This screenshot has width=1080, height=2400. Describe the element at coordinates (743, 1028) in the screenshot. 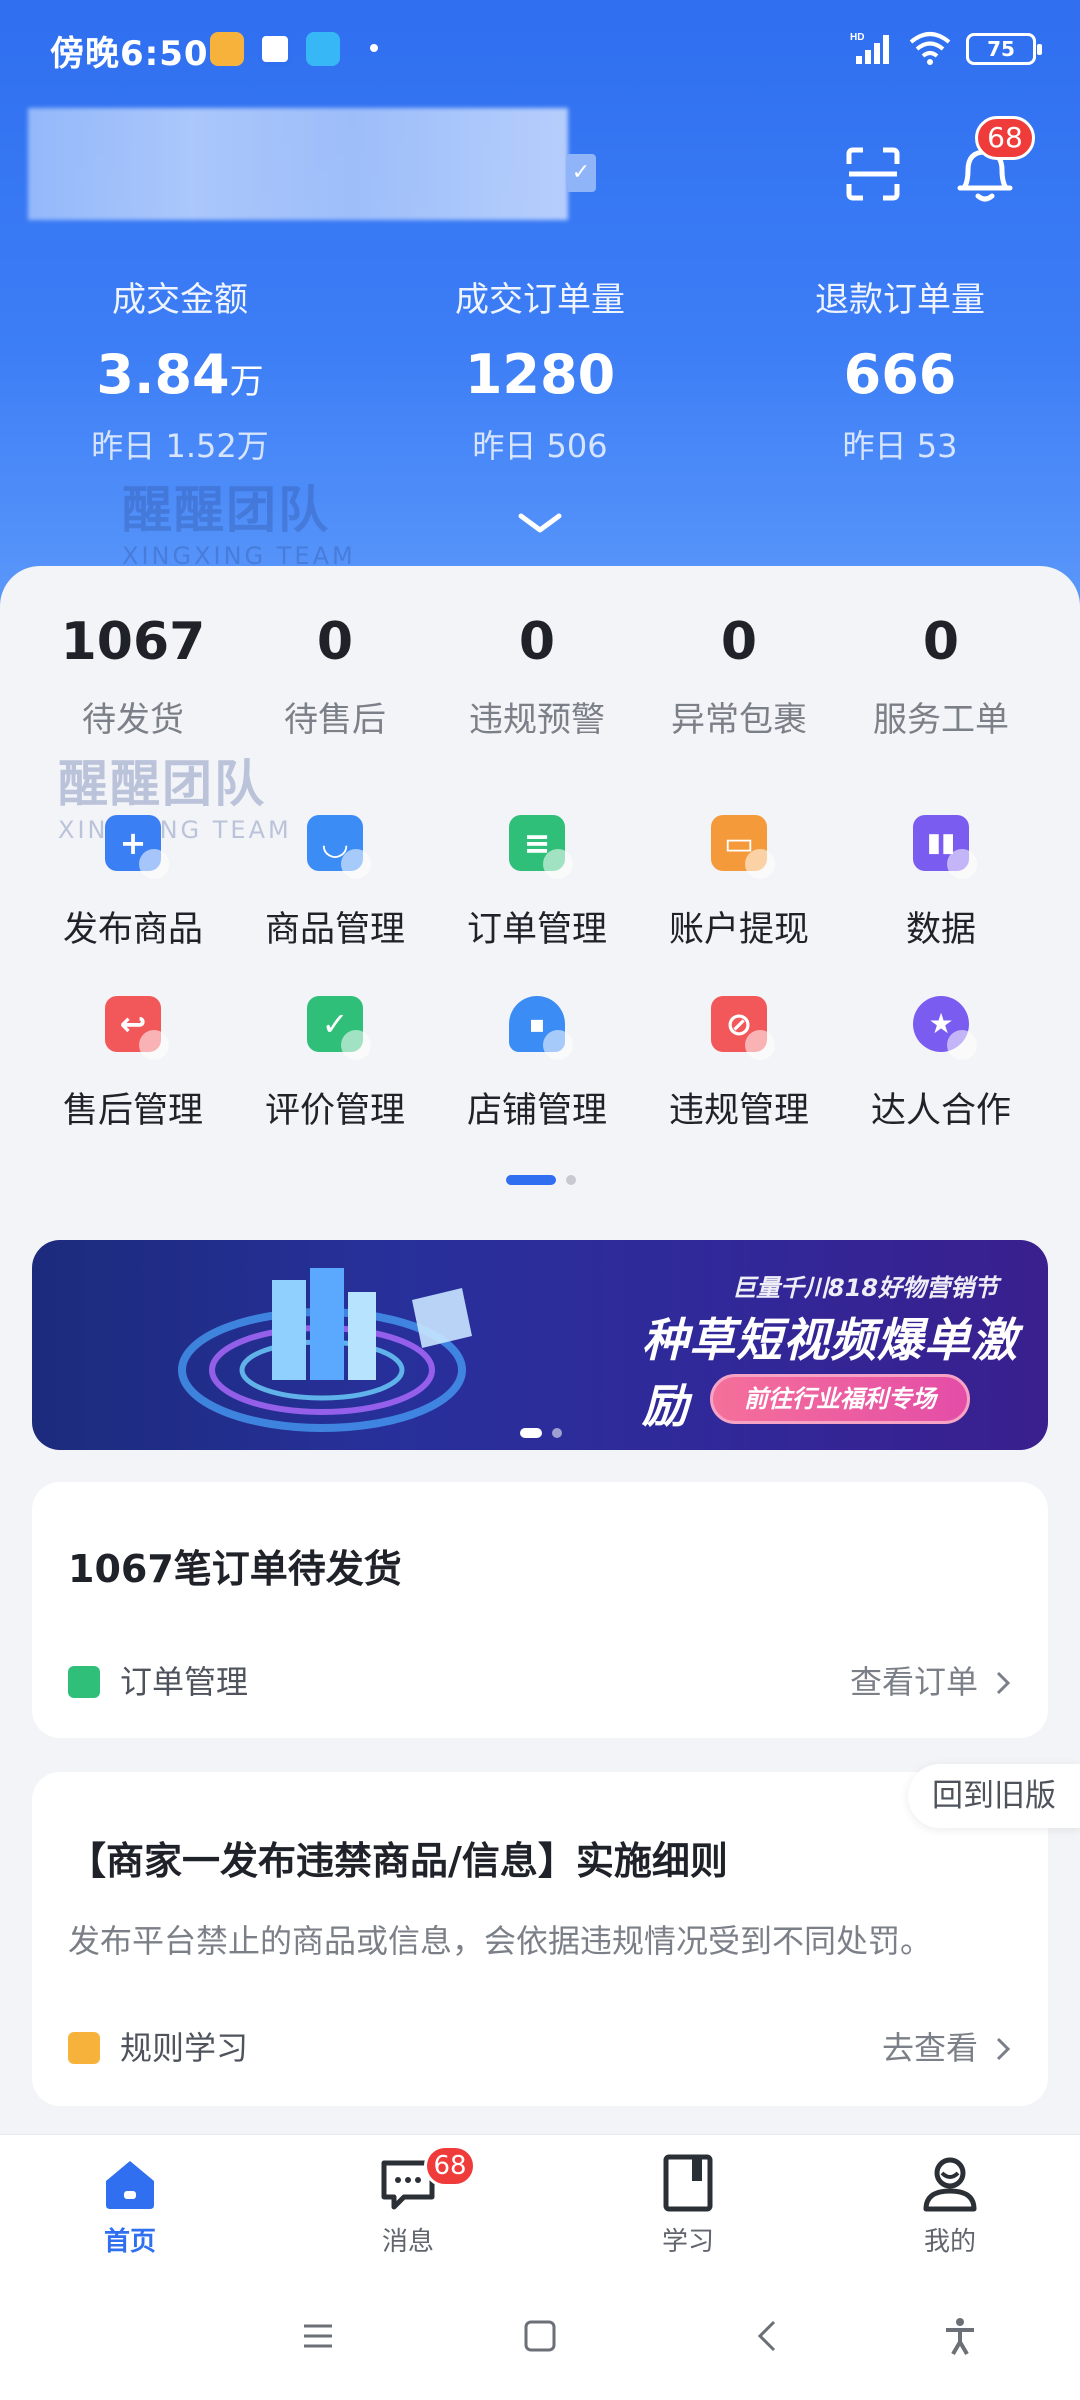

I see `prohibited-icon: ⊘` at that location.